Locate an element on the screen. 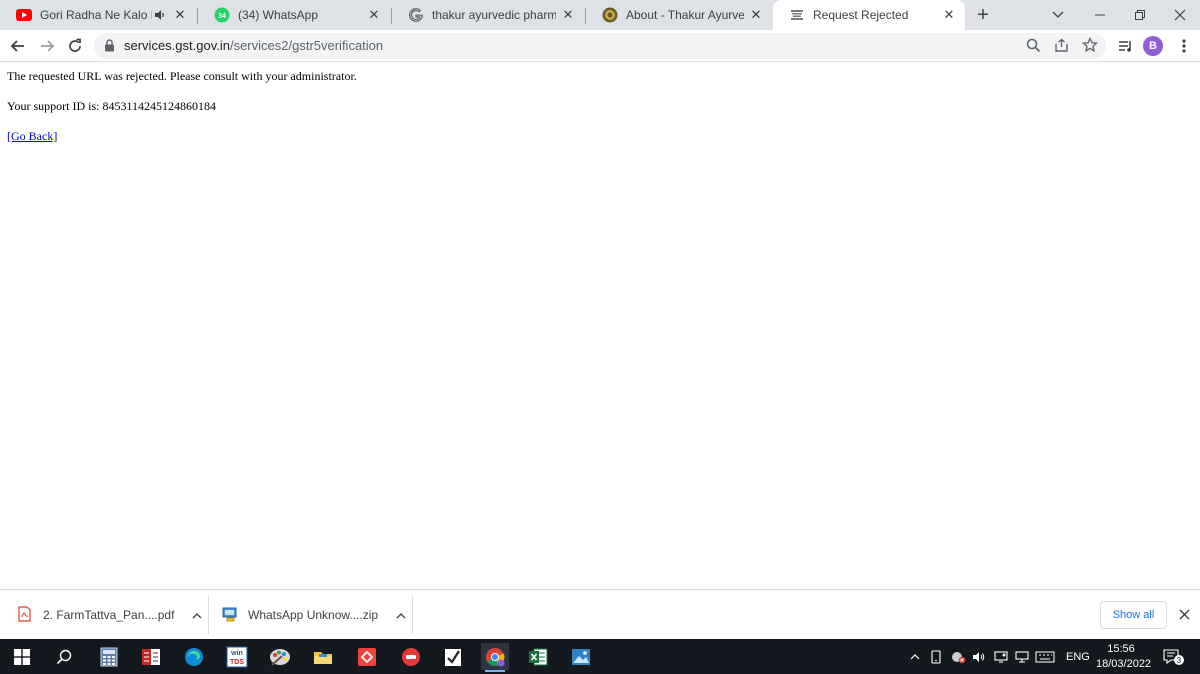  tab-google-search: thakur ayurvedic pharmacy p ✕ is located at coordinates (488, 15).